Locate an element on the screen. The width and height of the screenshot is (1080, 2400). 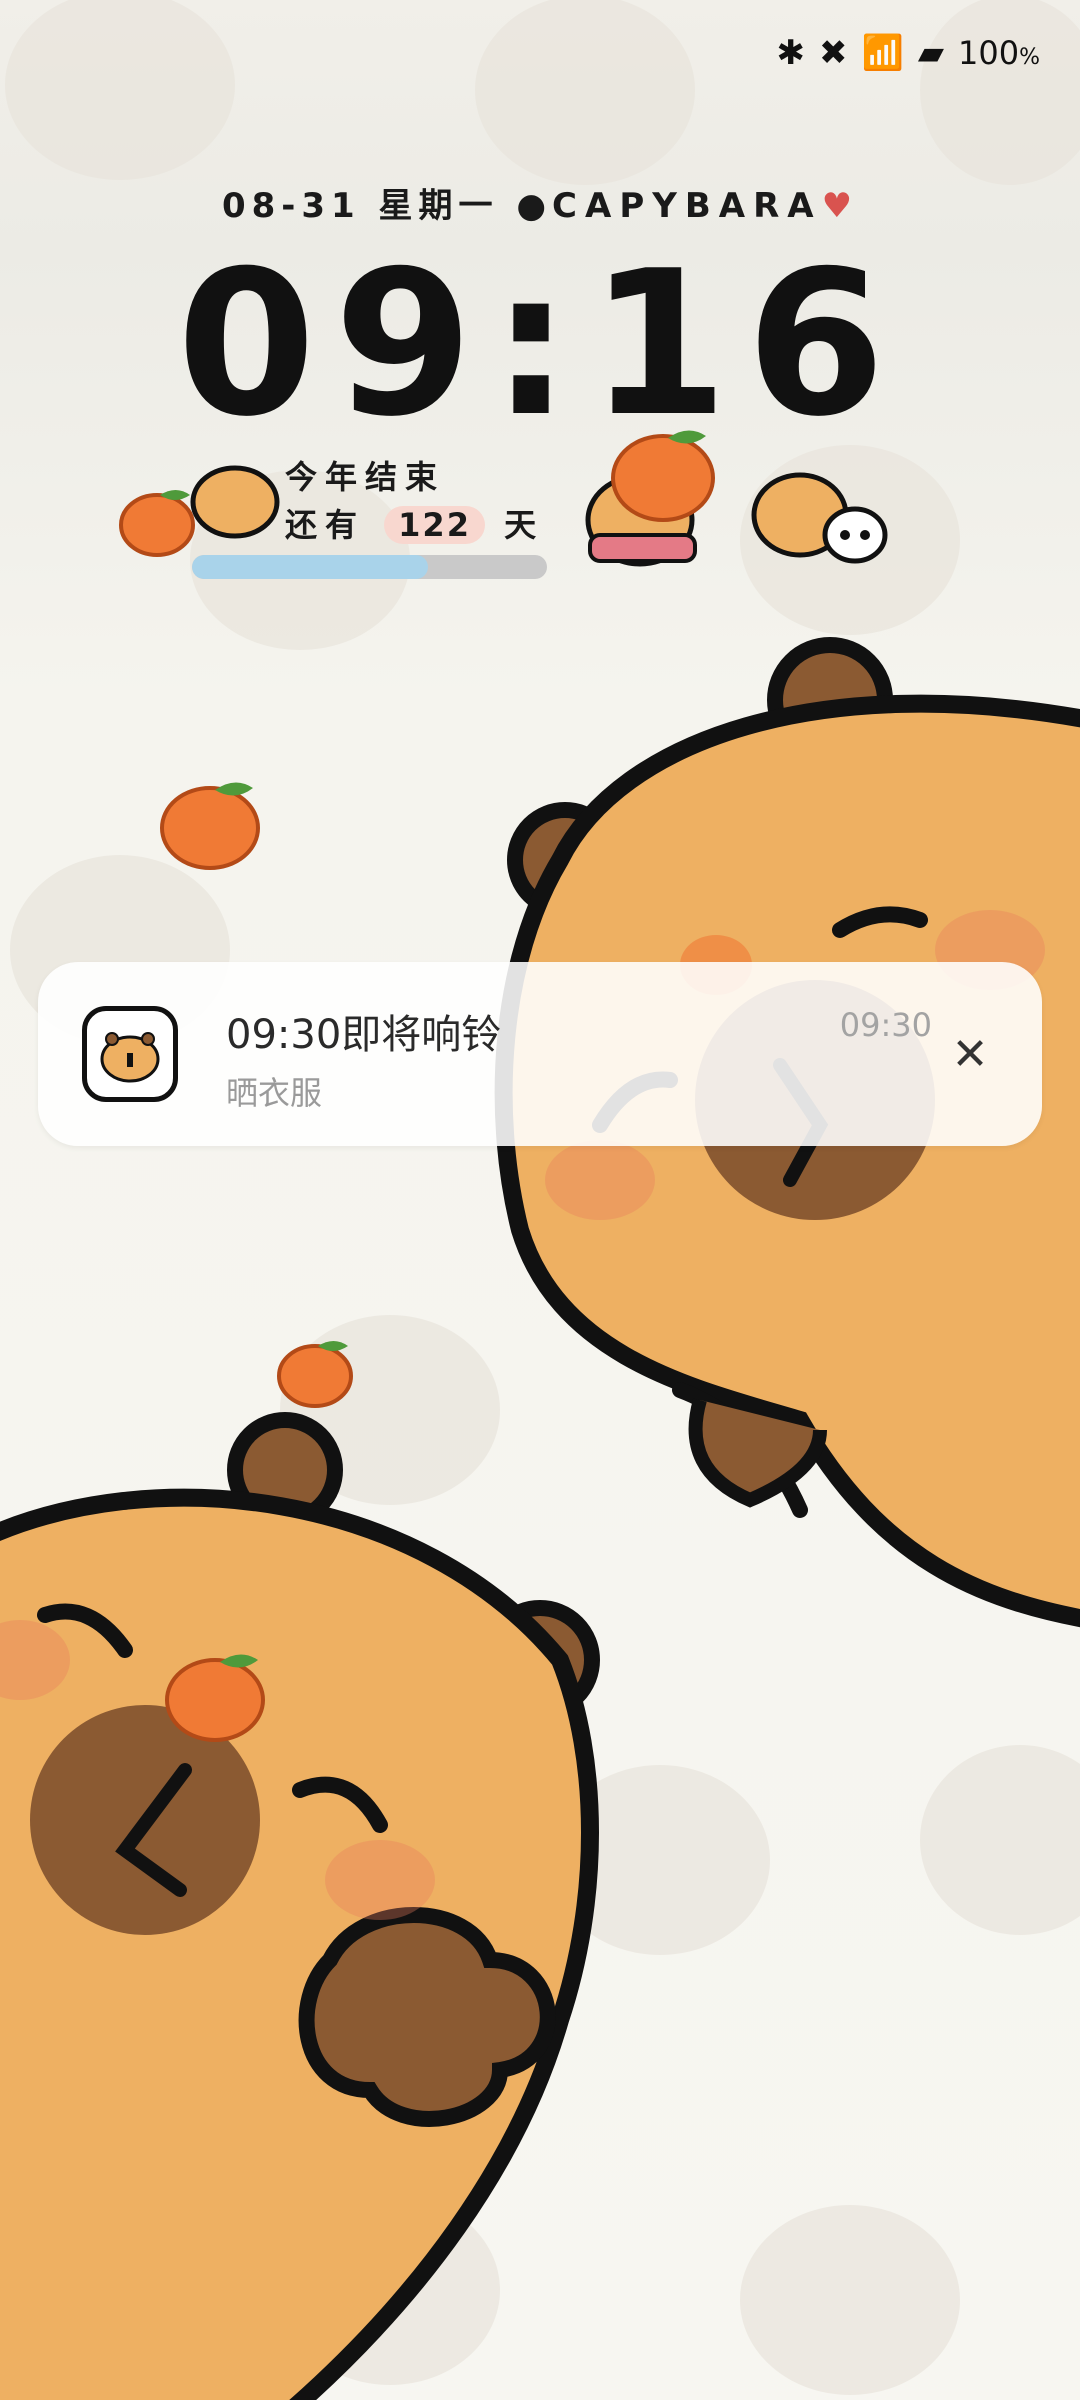
battery-level: 100% is located at coordinates (999, 53).